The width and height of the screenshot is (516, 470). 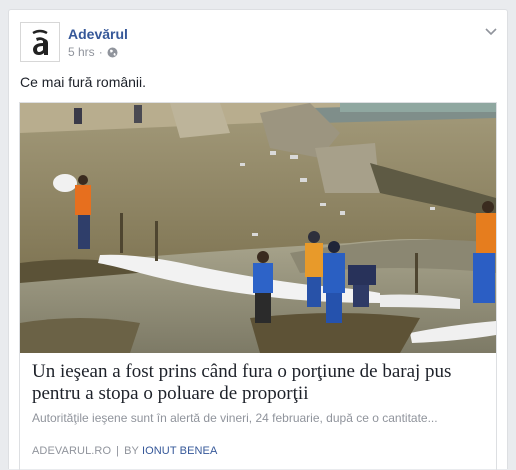 What do you see at coordinates (491, 30) in the screenshot?
I see `chevron-down-icon` at bounding box center [491, 30].